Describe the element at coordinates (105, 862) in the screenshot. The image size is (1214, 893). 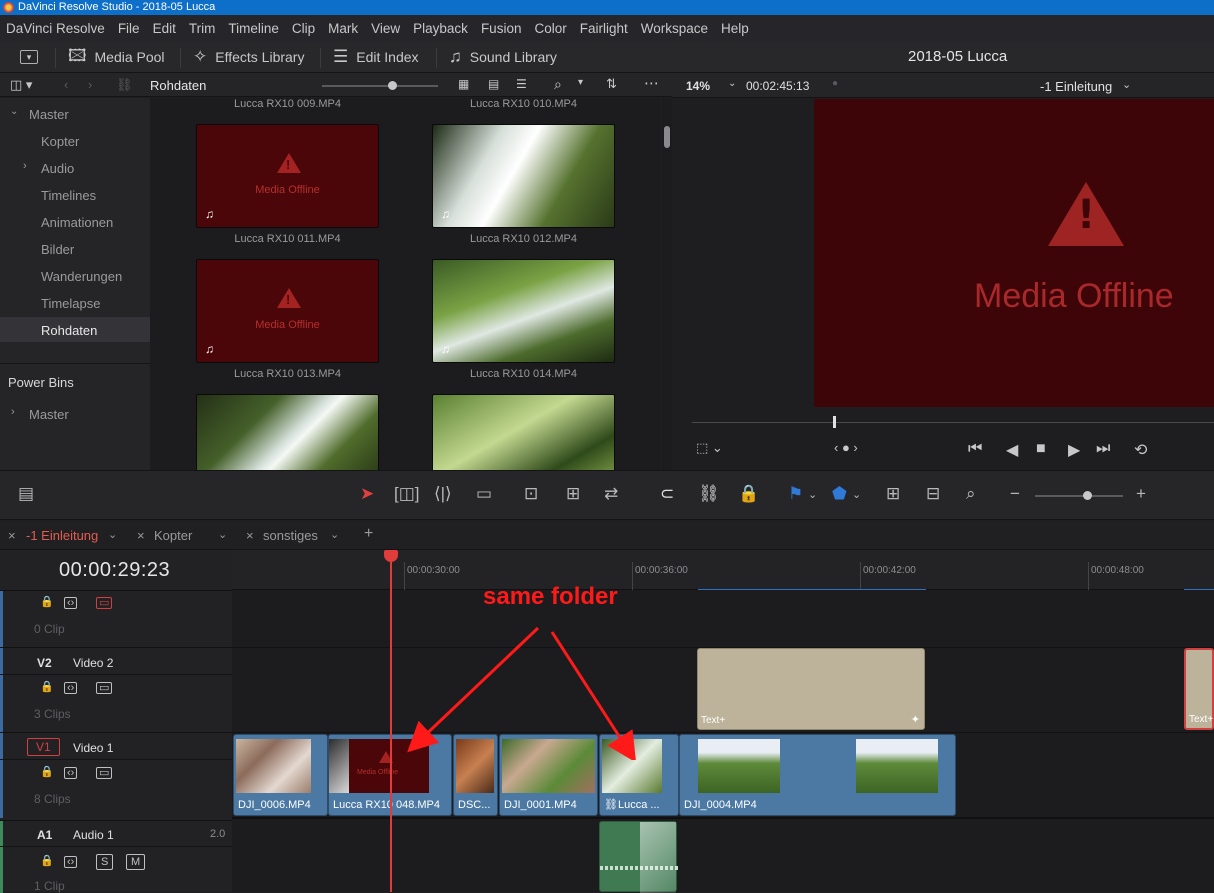
I see `solo-button: S` at that location.